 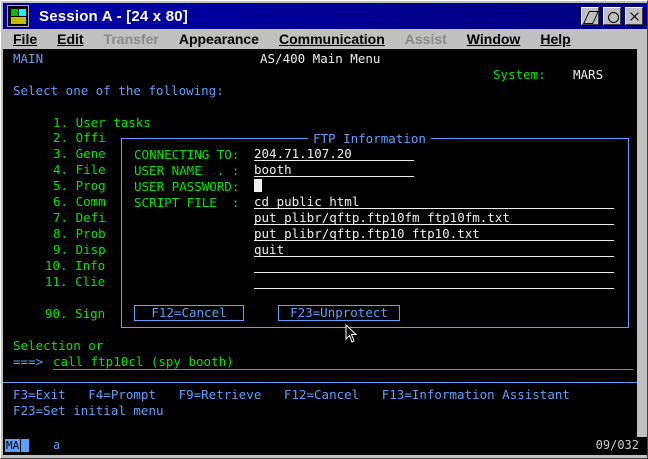 I want to click on app-icon, so click(x=18, y=16).